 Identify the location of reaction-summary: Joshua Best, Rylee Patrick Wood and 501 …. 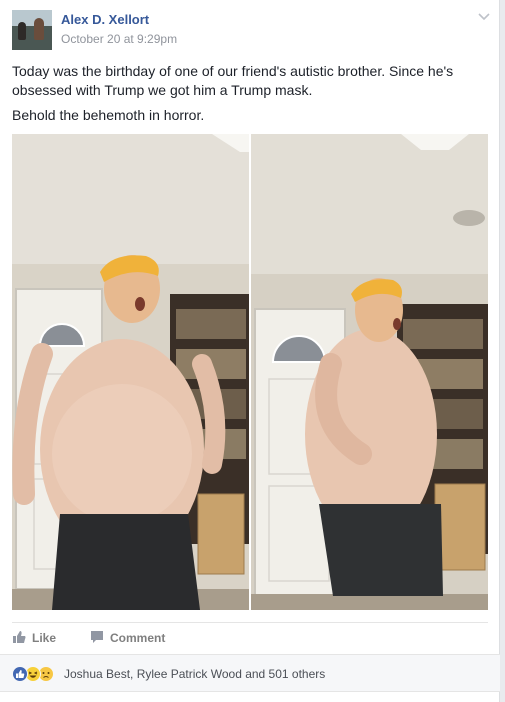
(194, 674).